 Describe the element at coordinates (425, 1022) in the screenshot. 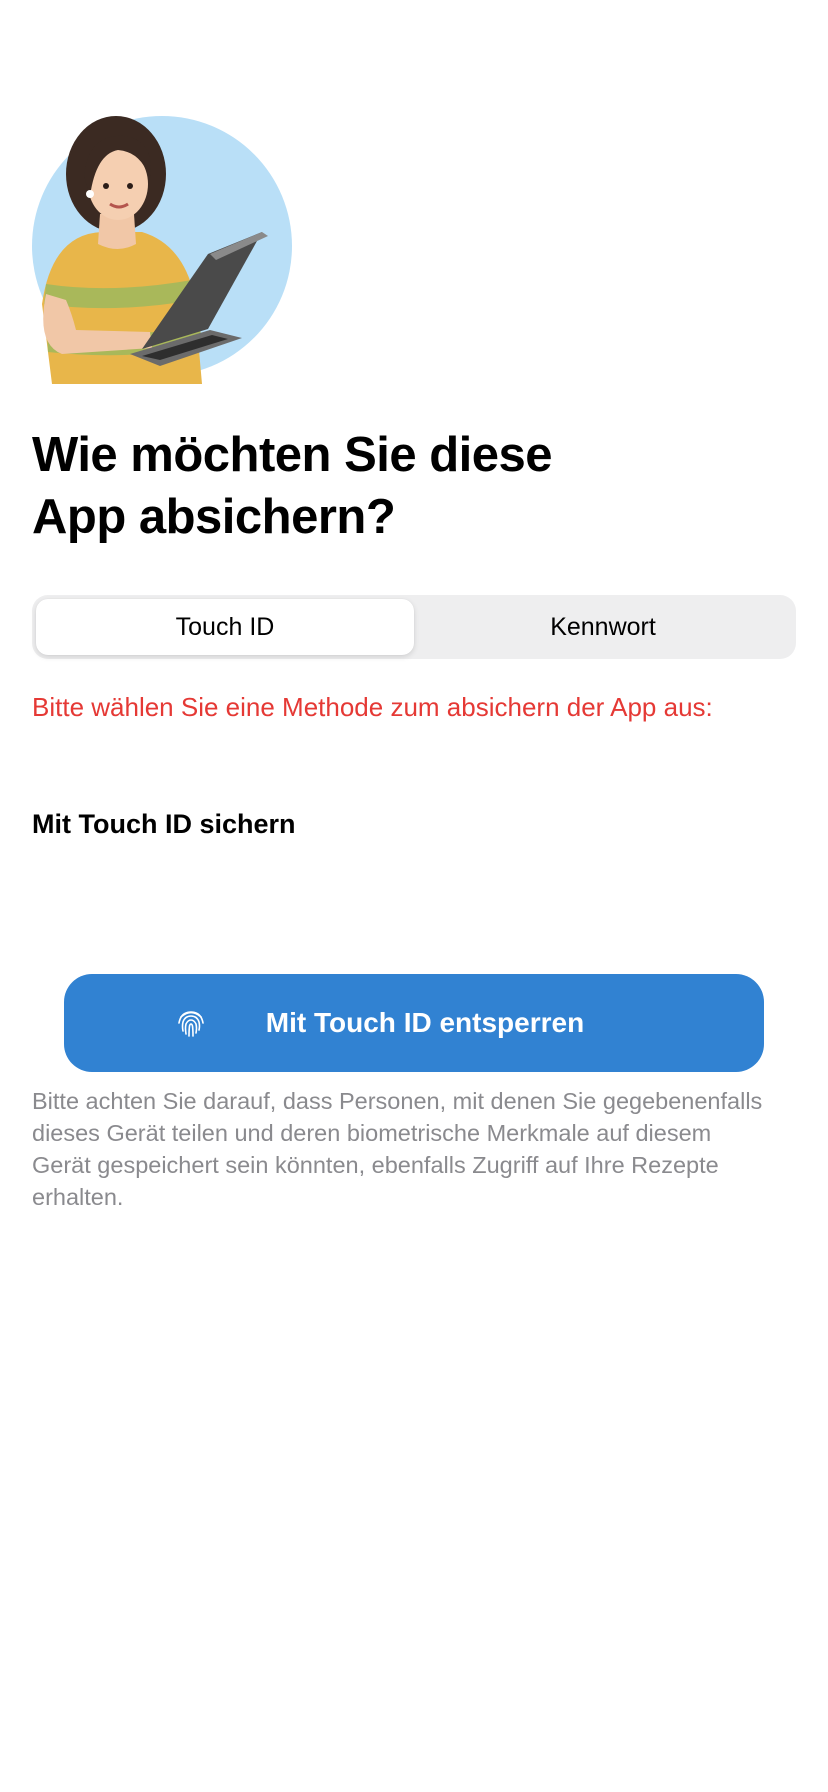

I see `unlock-button-label: Mit Touch ID entsperren` at that location.